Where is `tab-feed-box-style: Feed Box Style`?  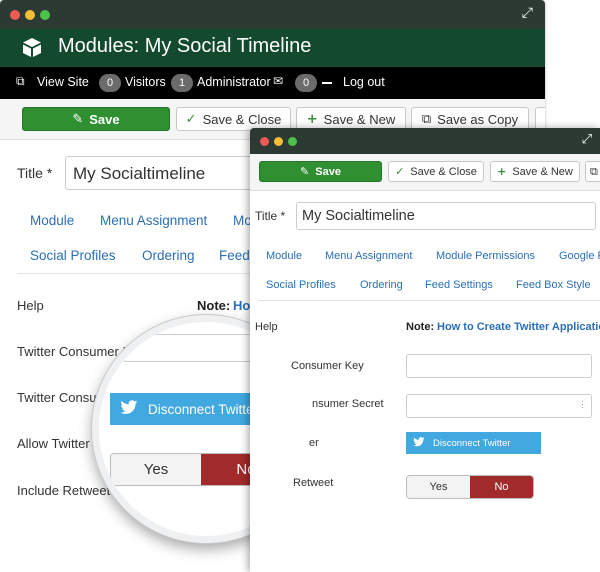
tab-feed-box-style: Feed Box Style is located at coordinates (553, 285).